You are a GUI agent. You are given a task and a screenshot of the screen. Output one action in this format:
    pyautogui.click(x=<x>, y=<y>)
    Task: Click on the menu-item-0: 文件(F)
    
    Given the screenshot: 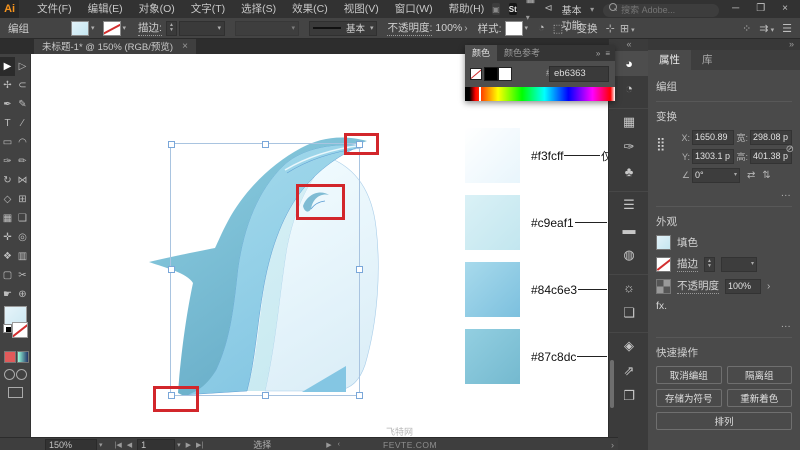 What is the action you would take?
    pyautogui.click(x=54, y=9)
    